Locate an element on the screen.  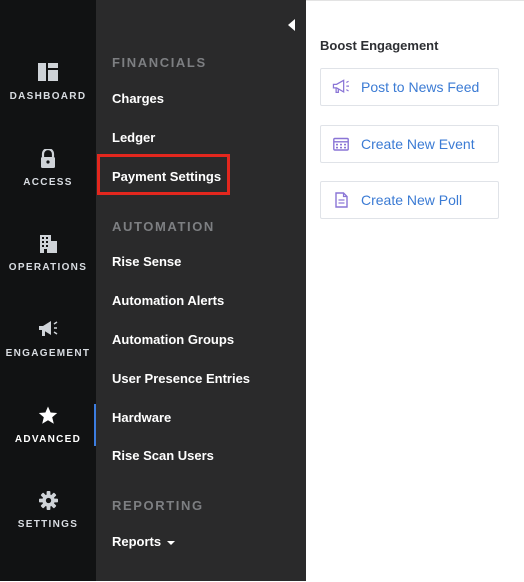
rail-label: DASHBOARD is located at coordinates (48, 96).